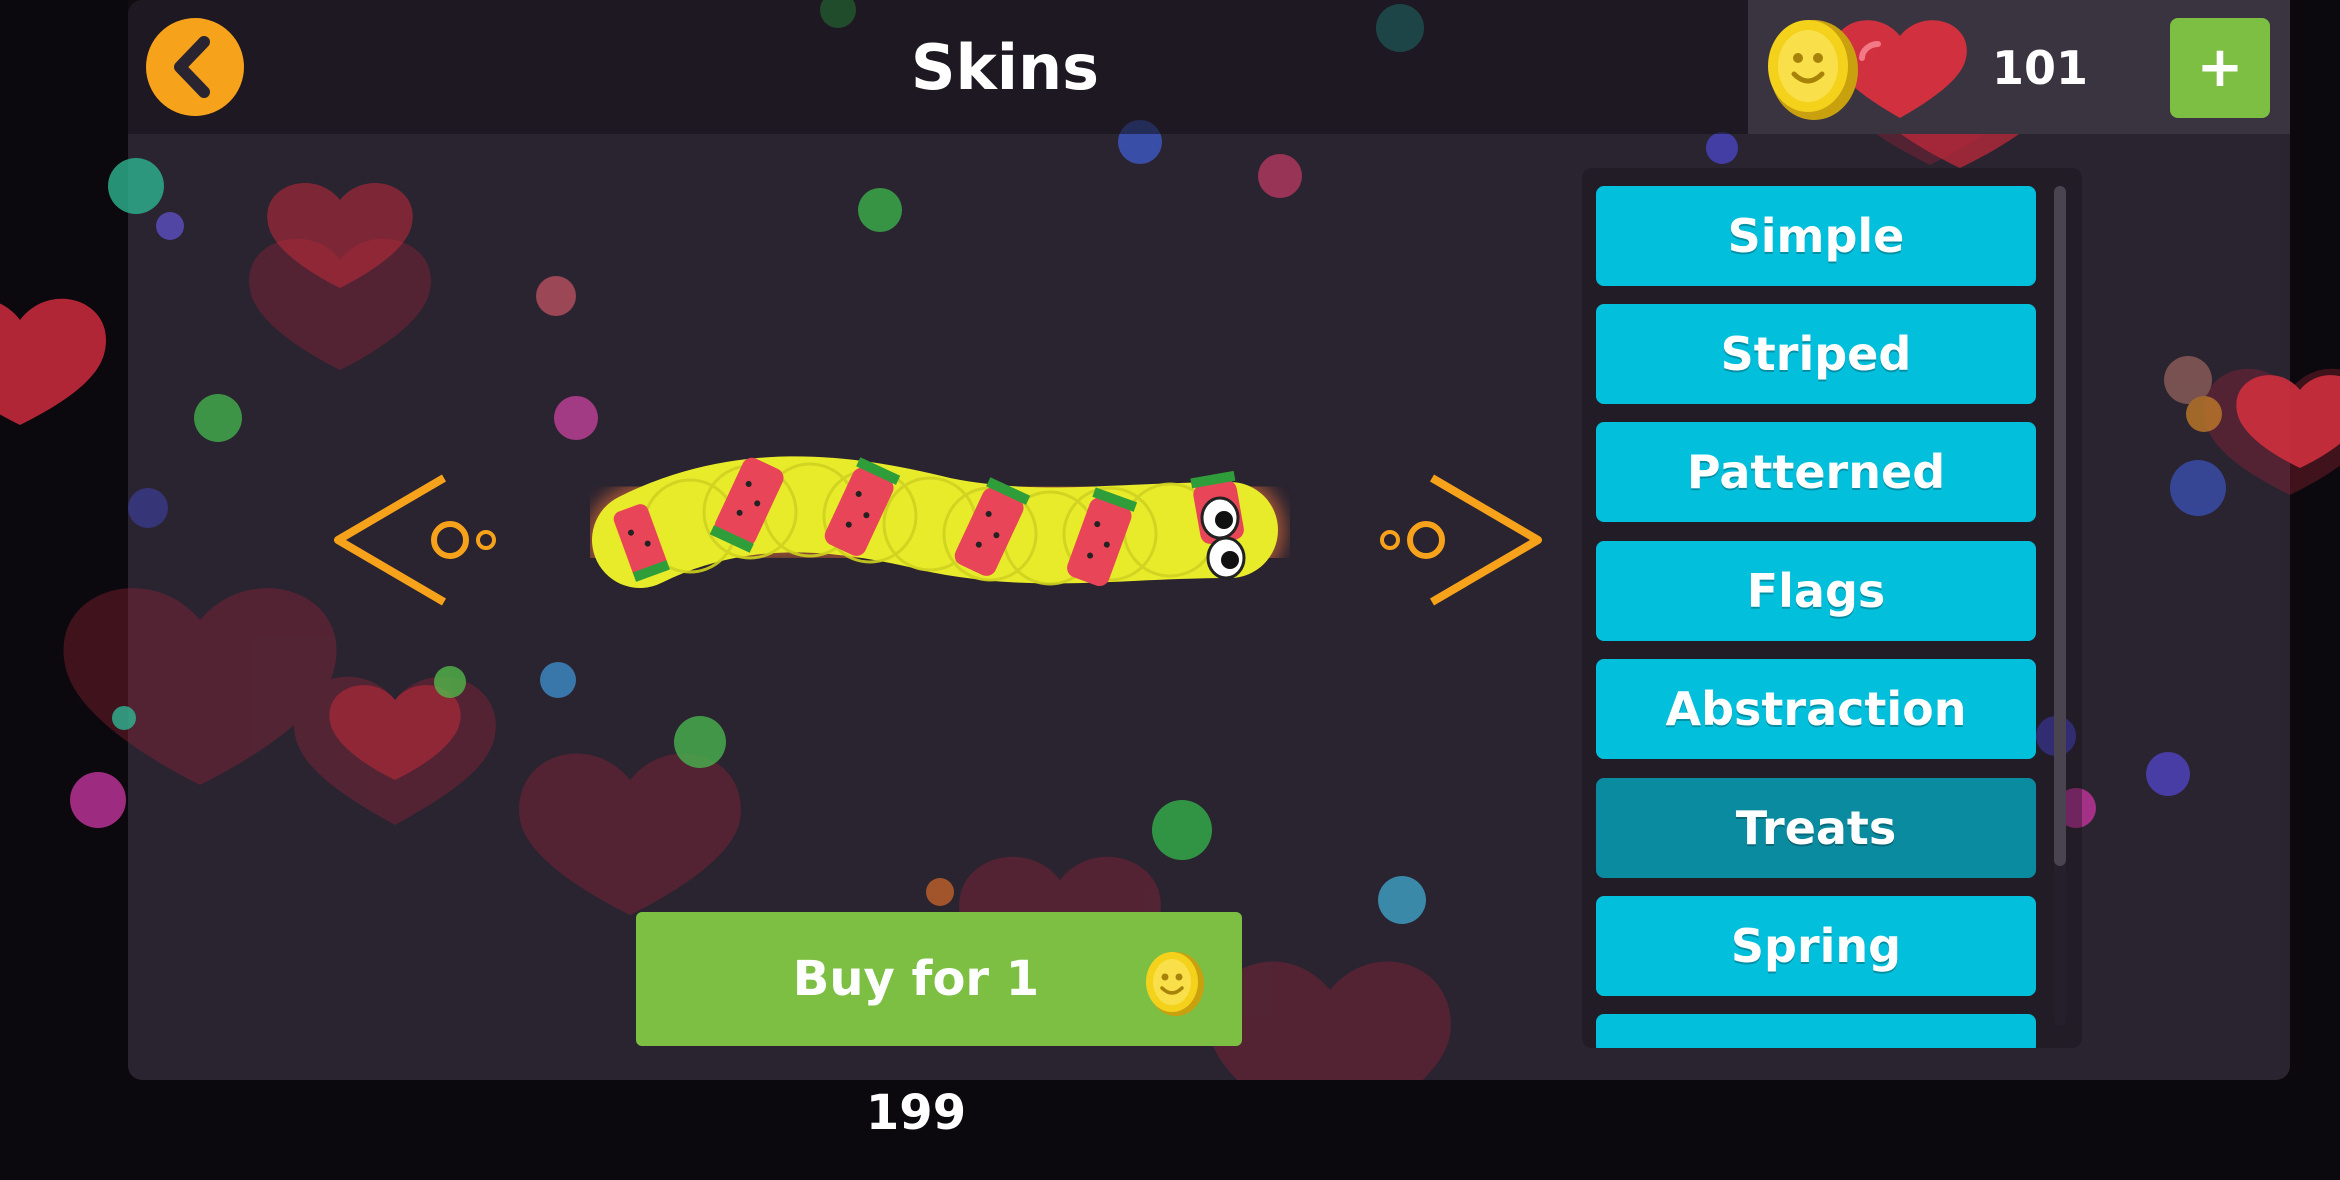 The width and height of the screenshot is (2340, 1180). I want to click on category-striped: Striped, so click(1816, 354).